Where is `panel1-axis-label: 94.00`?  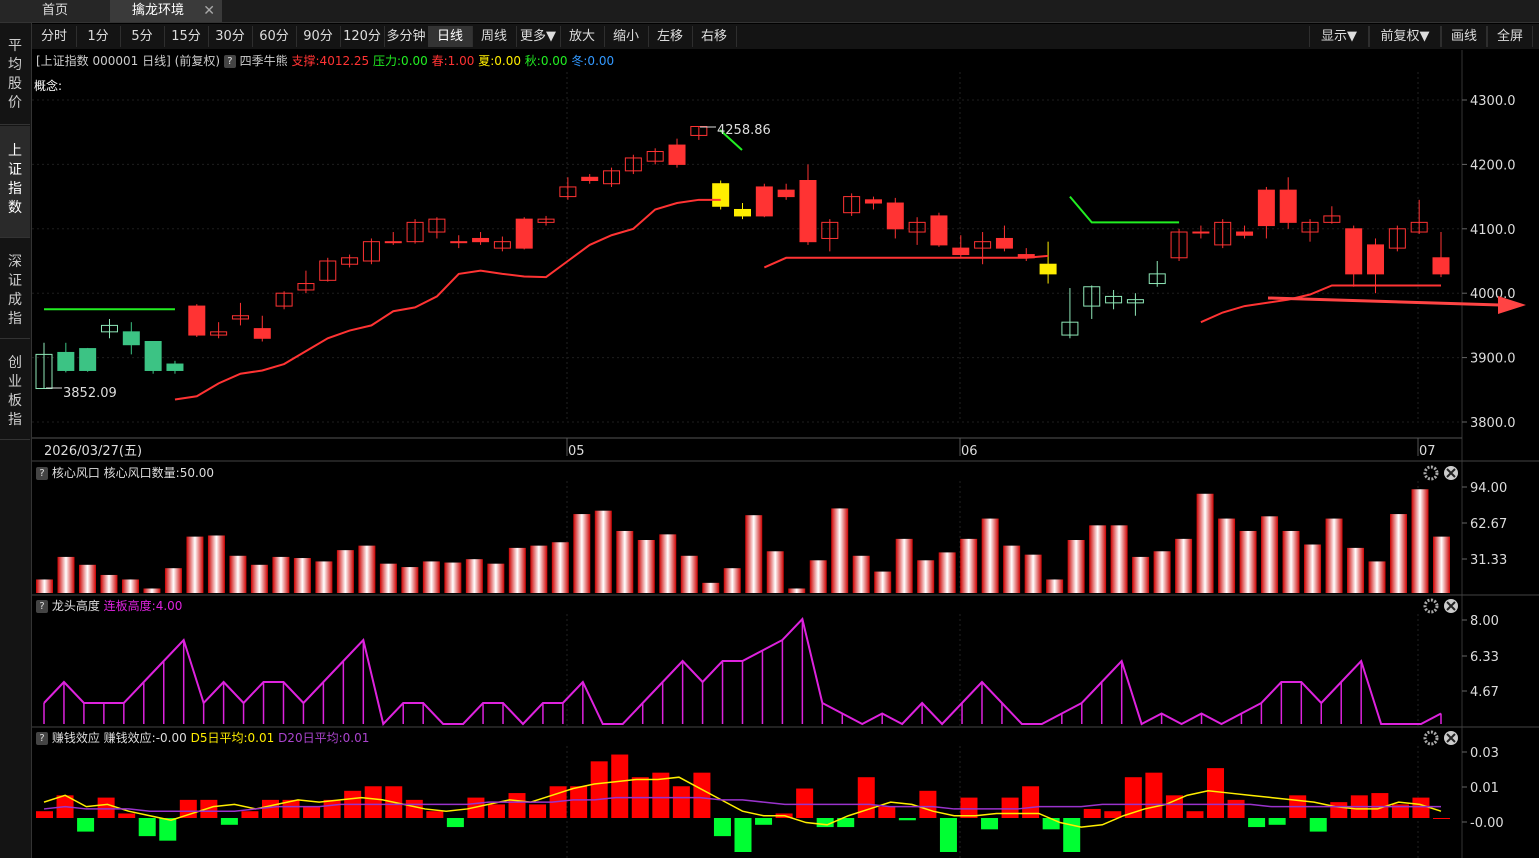
panel1-axis-label: 94.00 is located at coordinates (1488, 488).